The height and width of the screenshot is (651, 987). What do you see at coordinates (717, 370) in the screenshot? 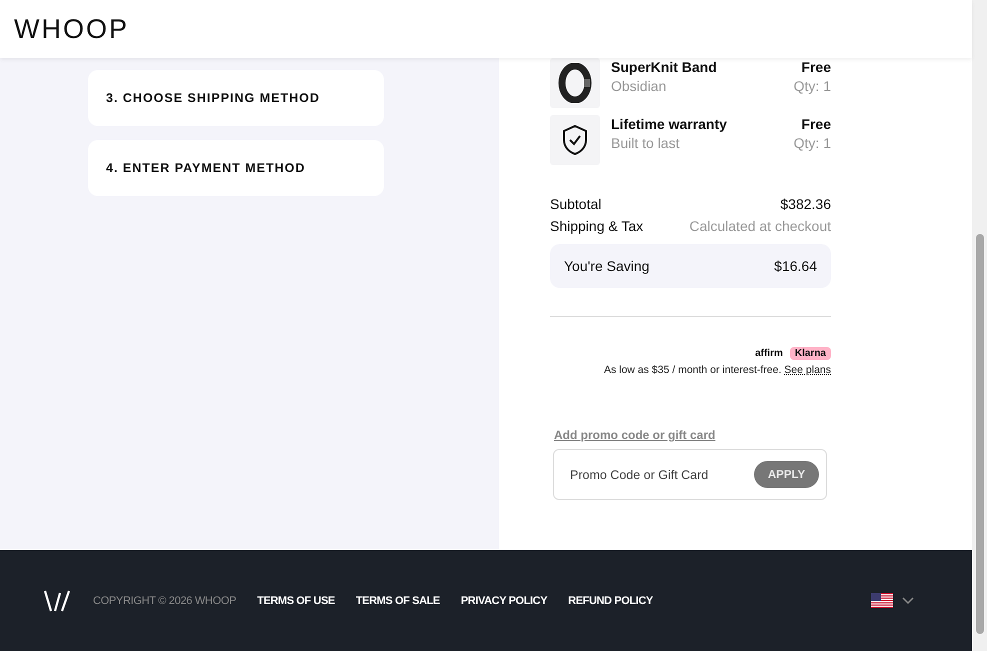
I see `financing-text: As low as $35 / month or interest-free. See plans` at bounding box center [717, 370].